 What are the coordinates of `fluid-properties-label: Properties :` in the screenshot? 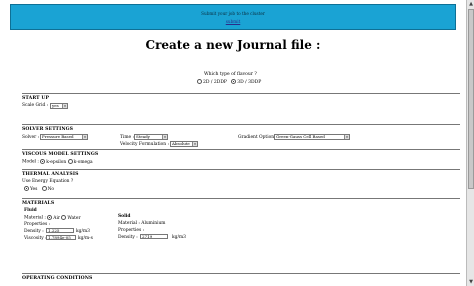 It's located at (37, 224).